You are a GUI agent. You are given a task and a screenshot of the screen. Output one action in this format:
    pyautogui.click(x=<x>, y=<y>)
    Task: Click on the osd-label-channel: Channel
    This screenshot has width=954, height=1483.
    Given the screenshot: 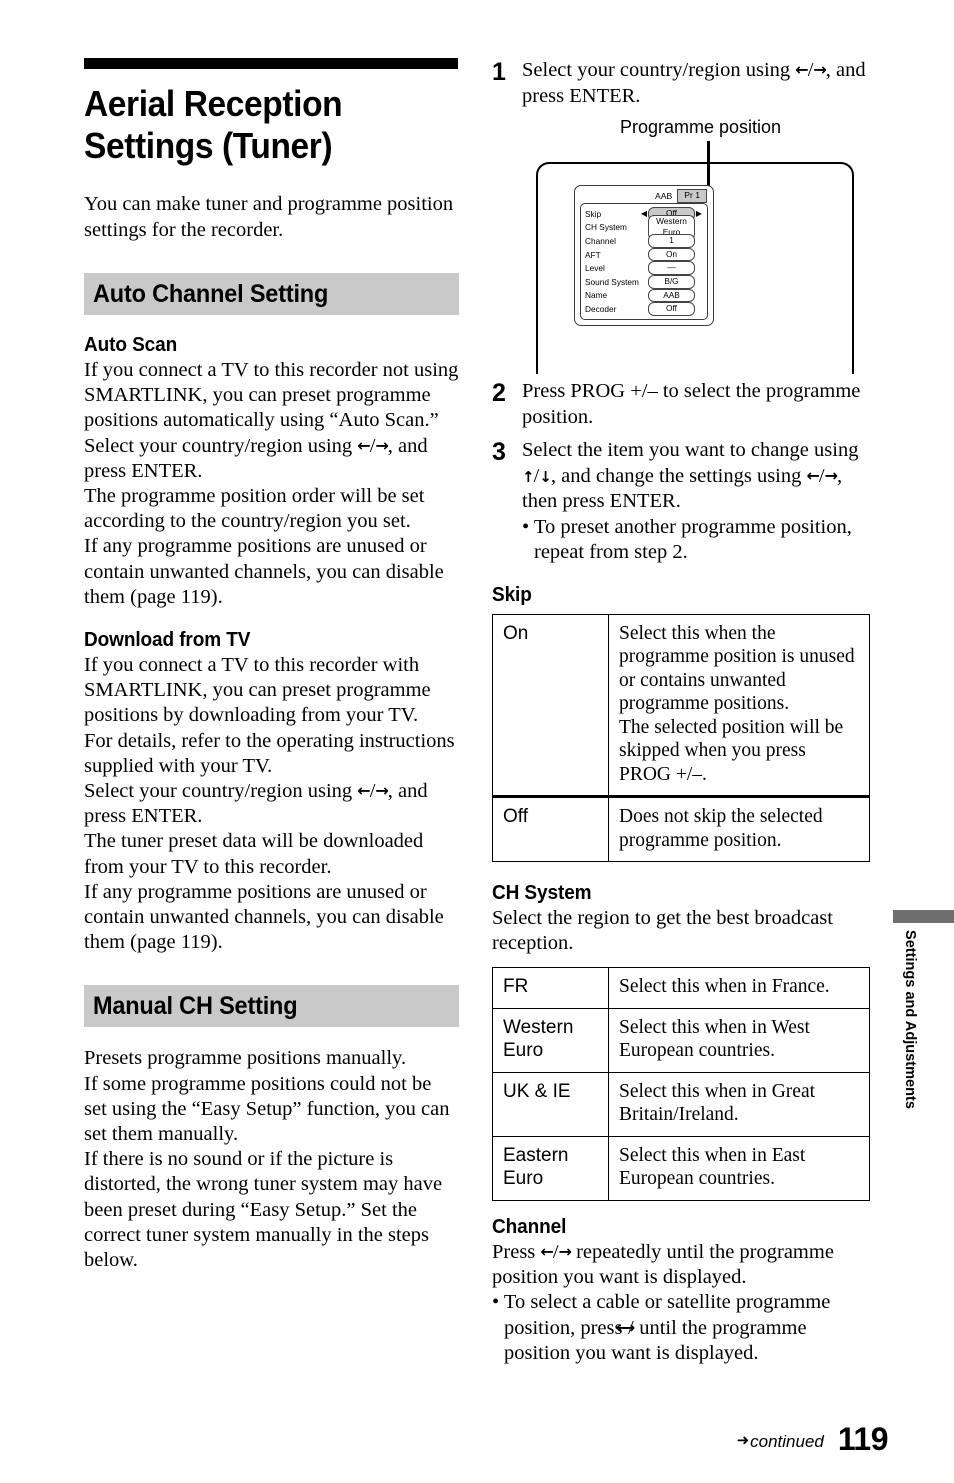 What is the action you would take?
    pyautogui.click(x=600, y=240)
    